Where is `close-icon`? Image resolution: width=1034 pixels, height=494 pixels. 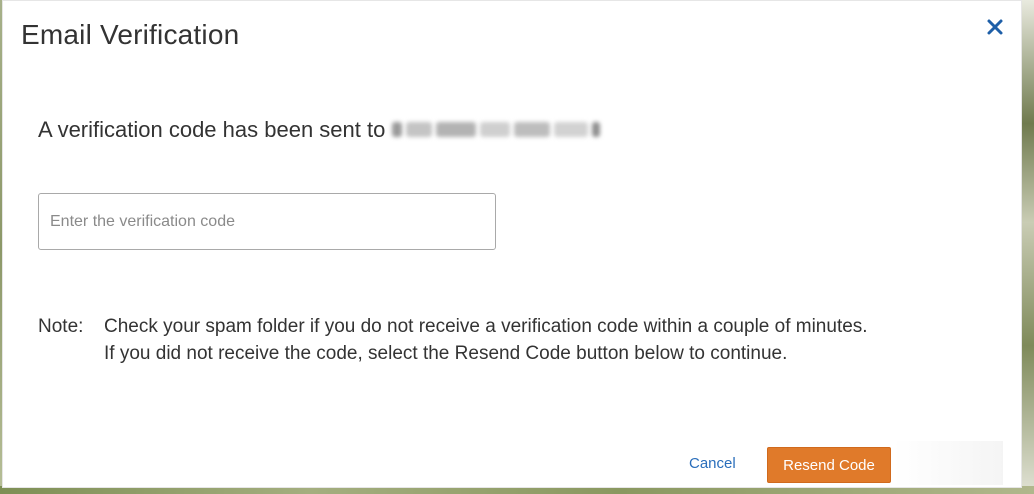 close-icon is located at coordinates (995, 27).